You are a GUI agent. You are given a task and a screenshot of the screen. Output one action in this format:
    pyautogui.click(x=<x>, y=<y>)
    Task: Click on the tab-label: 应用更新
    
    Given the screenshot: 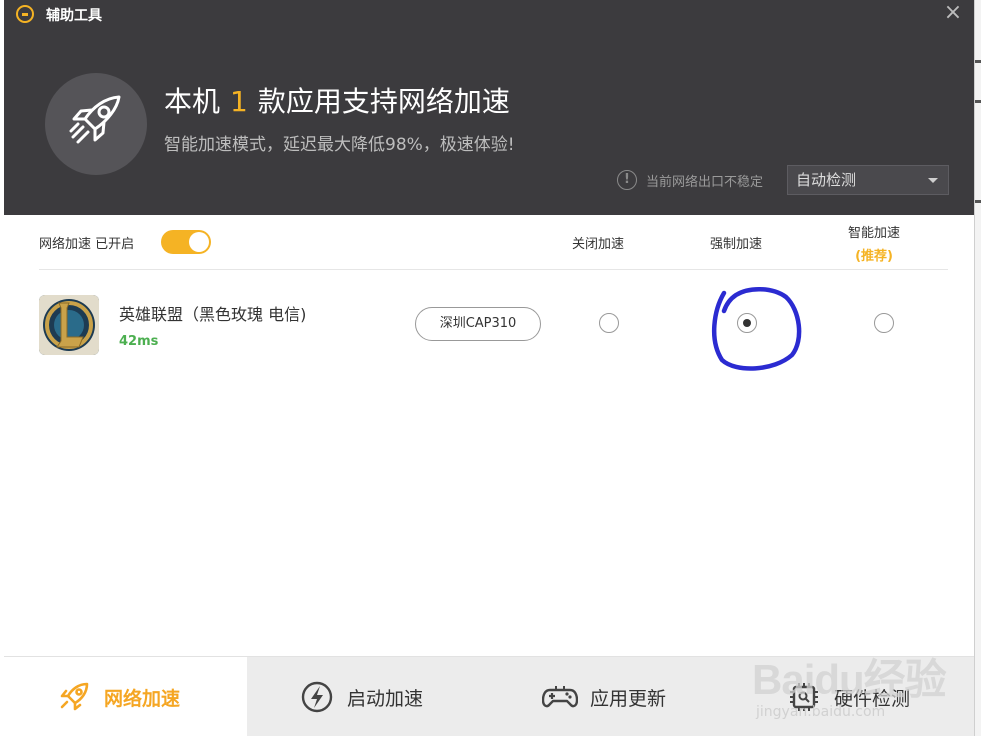 What is the action you would take?
    pyautogui.click(x=628, y=698)
    